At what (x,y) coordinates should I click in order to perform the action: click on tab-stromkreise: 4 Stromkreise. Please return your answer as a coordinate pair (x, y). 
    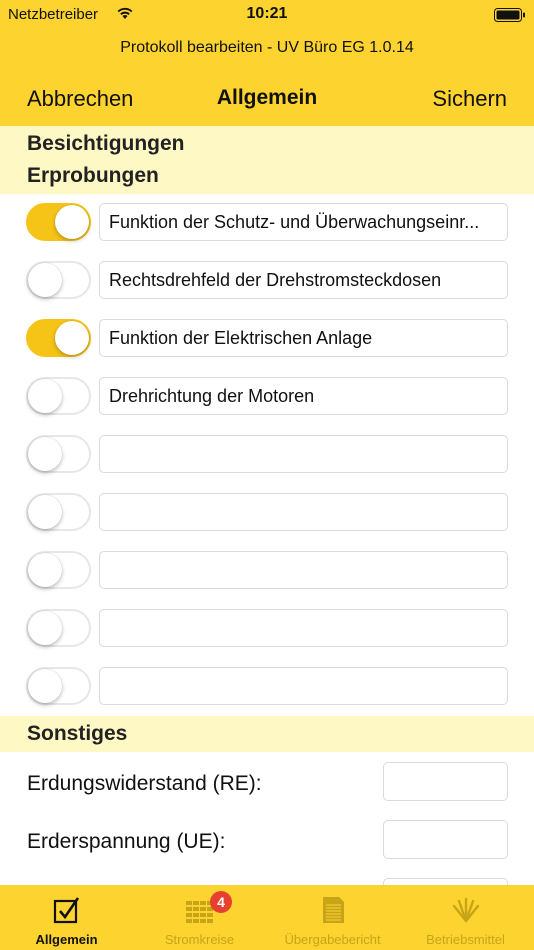
    Looking at the image, I should click on (199, 917).